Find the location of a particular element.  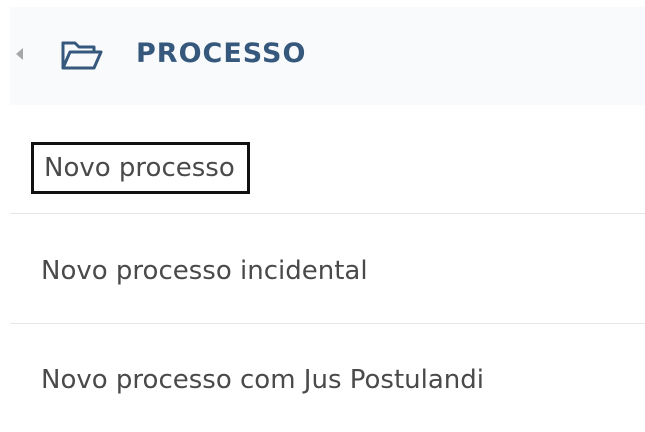

menu-title: PROCESSO is located at coordinates (221, 53).